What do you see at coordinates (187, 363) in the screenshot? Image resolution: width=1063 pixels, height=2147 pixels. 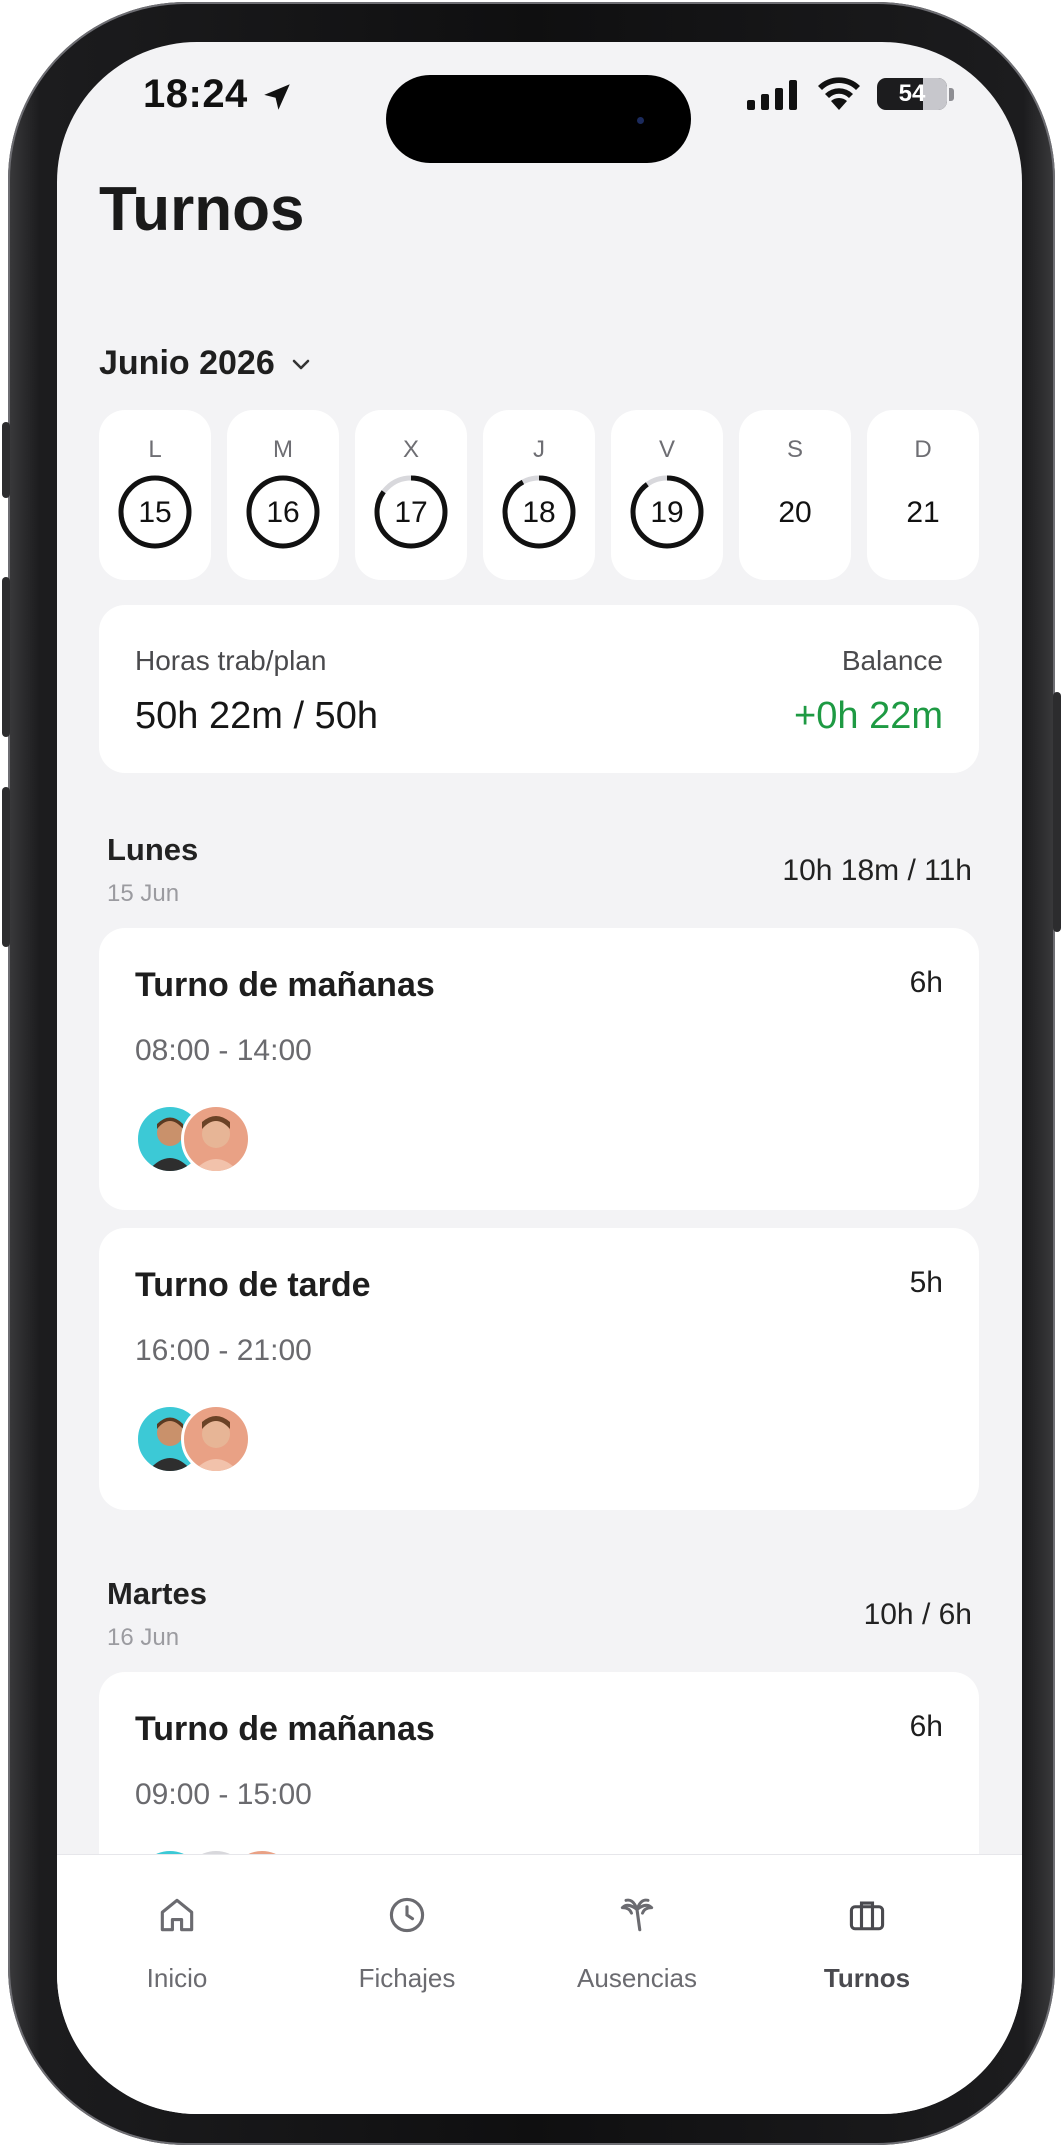 I see `month-label: Junio 2026` at bounding box center [187, 363].